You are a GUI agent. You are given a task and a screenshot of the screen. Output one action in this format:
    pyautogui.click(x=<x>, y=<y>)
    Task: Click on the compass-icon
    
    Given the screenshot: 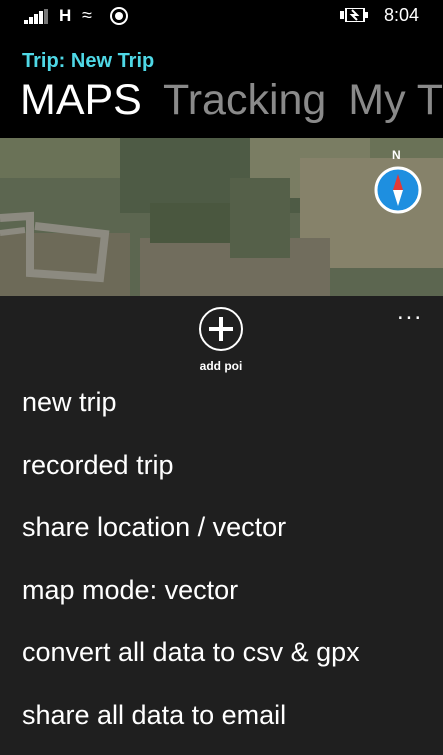 What is the action you would take?
    pyautogui.click(x=398, y=190)
    